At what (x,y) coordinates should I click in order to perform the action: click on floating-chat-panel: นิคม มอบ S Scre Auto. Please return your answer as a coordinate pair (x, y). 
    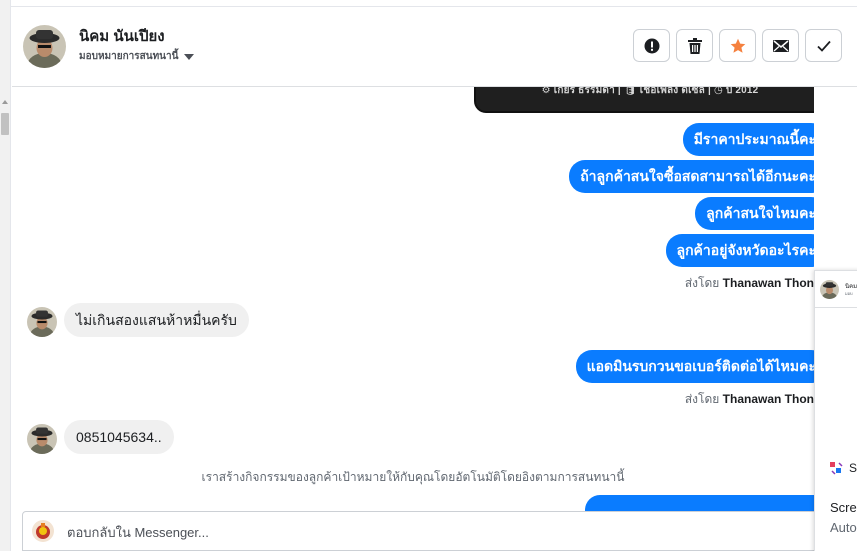
    Looking at the image, I should click on (835, 410).